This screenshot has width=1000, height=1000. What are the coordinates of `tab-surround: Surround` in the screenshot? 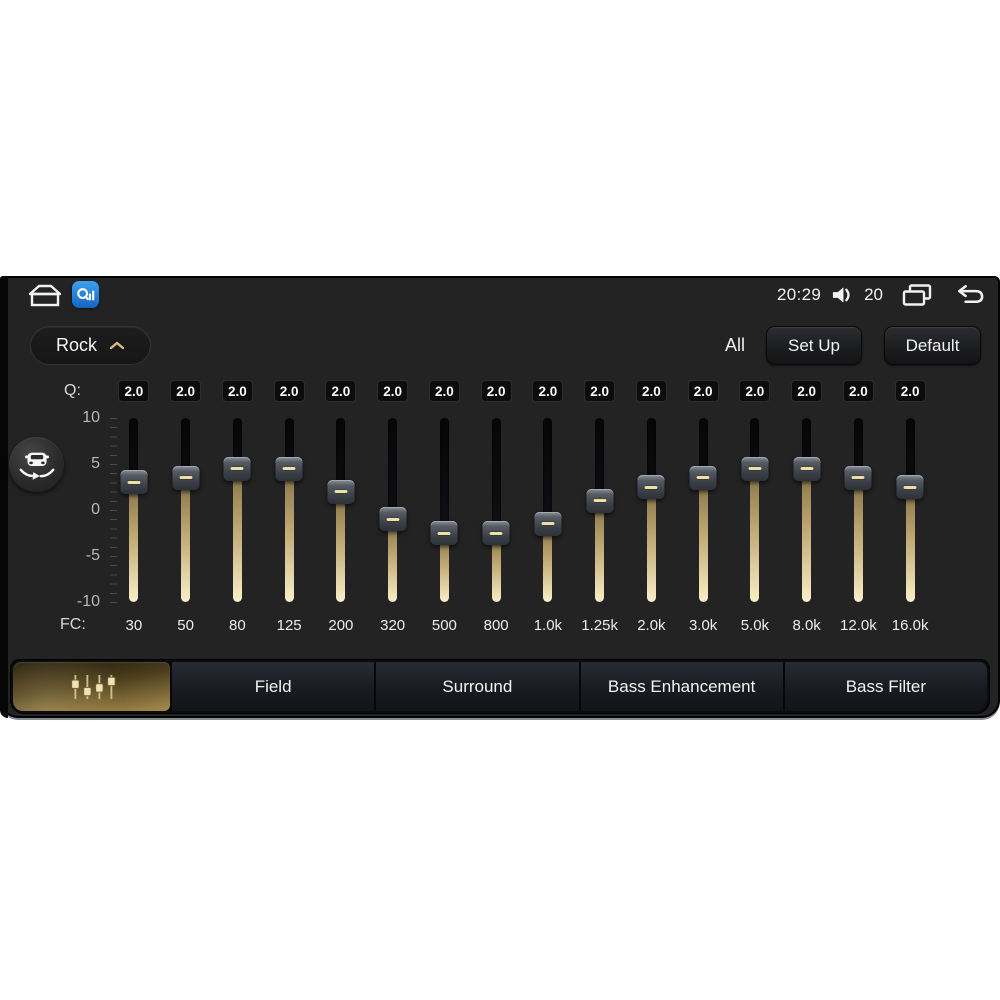 It's located at (476, 686).